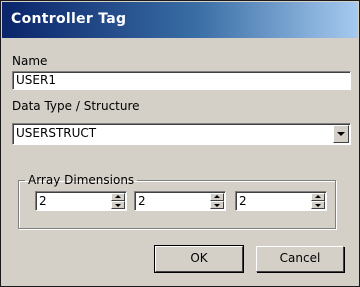  I want to click on data-type-value: USERSTRUCT, so click(56, 133).